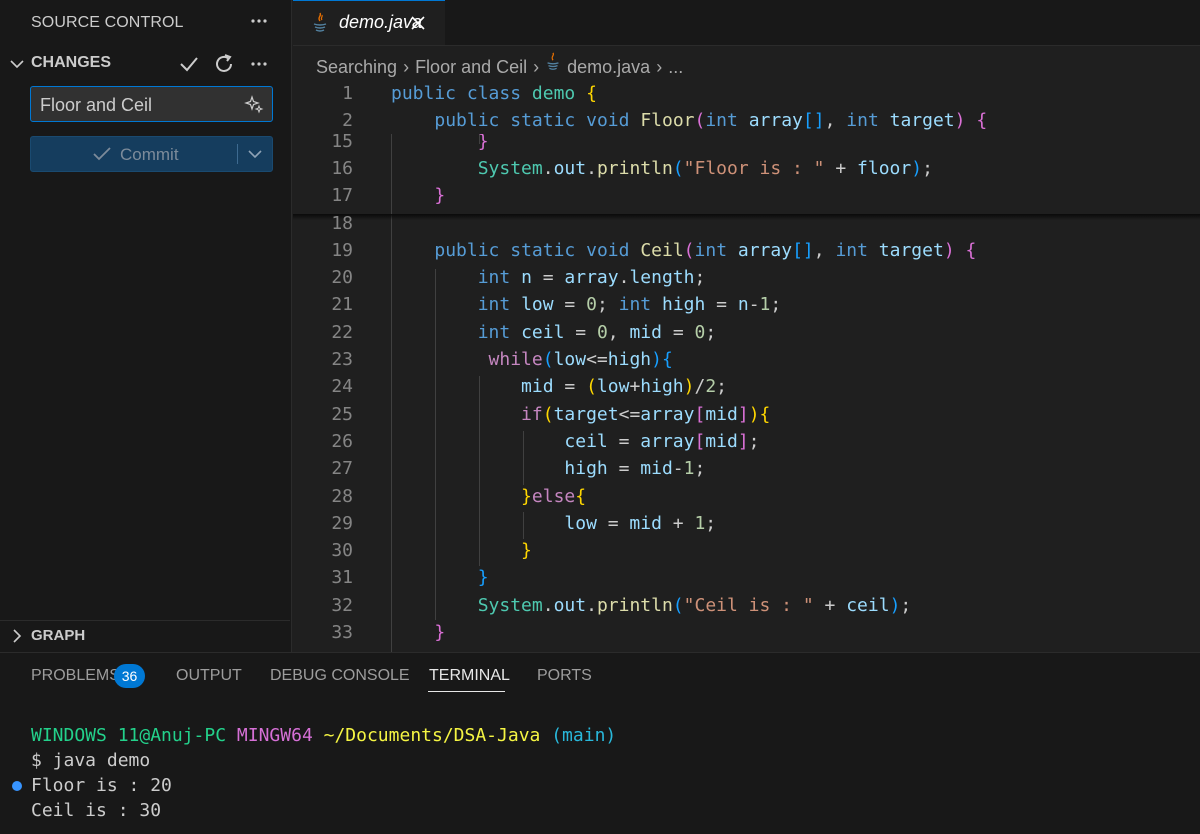  Describe the element at coordinates (746, 93) in the screenshot. I see `code-line: 1 public class demo {` at that location.